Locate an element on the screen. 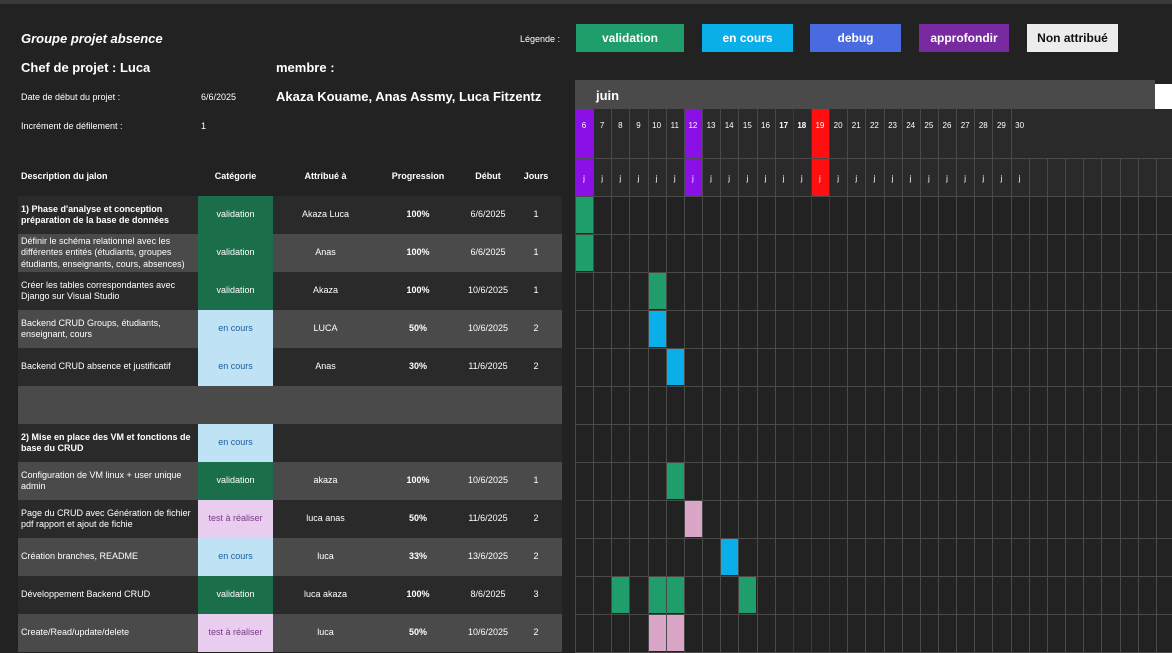 Image resolution: width=1172 pixels, height=653 pixels. assigned-to: akaza is located at coordinates (325, 480).